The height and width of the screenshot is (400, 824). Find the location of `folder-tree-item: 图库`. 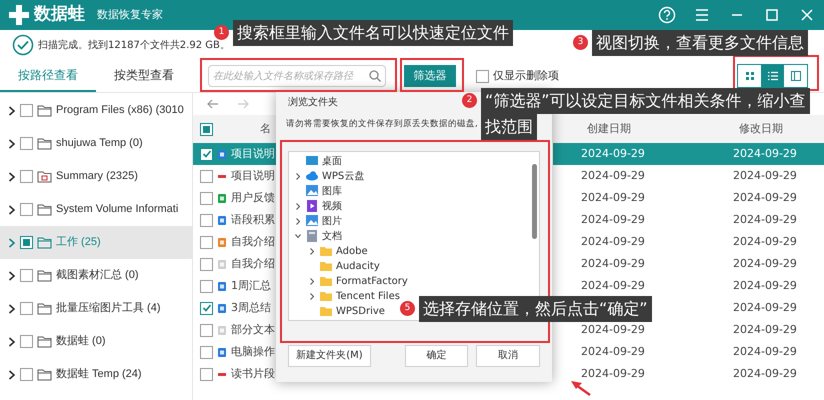

folder-tree-item: 图库 is located at coordinates (317, 191).